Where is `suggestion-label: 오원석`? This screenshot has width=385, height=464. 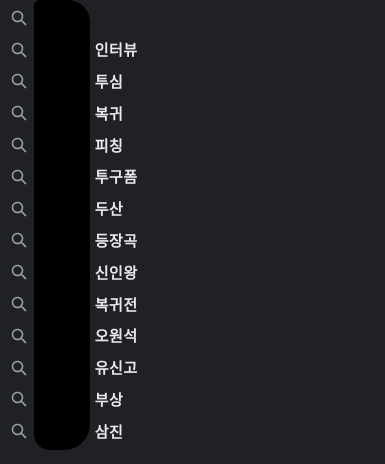 suggestion-label: 오원석 is located at coordinates (116, 336).